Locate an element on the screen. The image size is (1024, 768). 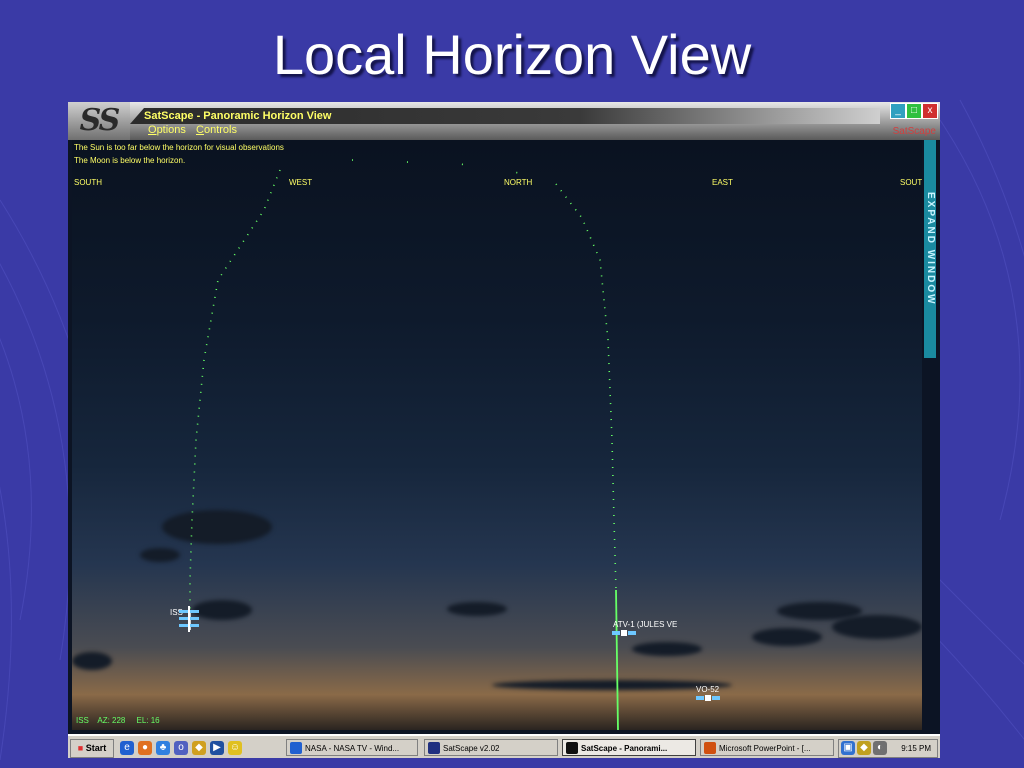
close-button: x is located at coordinates (930, 111).